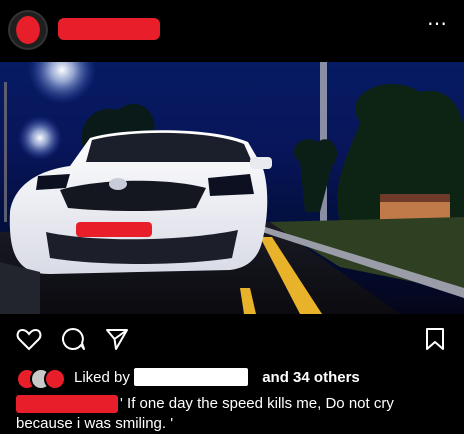 This screenshot has width=464, height=434. Describe the element at coordinates (42, 379) in the screenshot. I see `liker-avatars` at that location.